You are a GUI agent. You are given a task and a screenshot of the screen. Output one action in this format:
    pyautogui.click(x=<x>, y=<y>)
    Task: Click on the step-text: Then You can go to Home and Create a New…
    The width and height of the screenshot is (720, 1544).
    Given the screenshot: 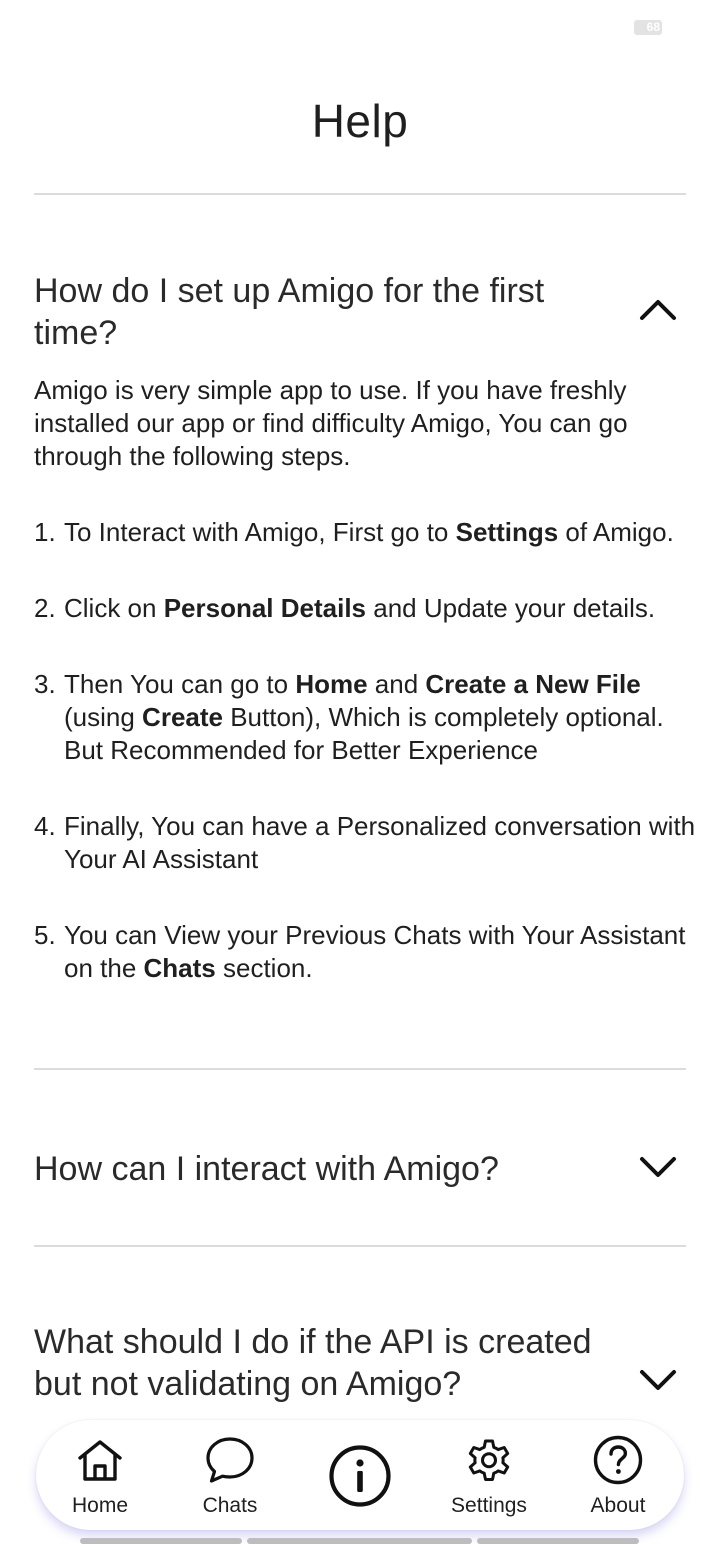 What is the action you would take?
    pyautogui.click(x=364, y=717)
    